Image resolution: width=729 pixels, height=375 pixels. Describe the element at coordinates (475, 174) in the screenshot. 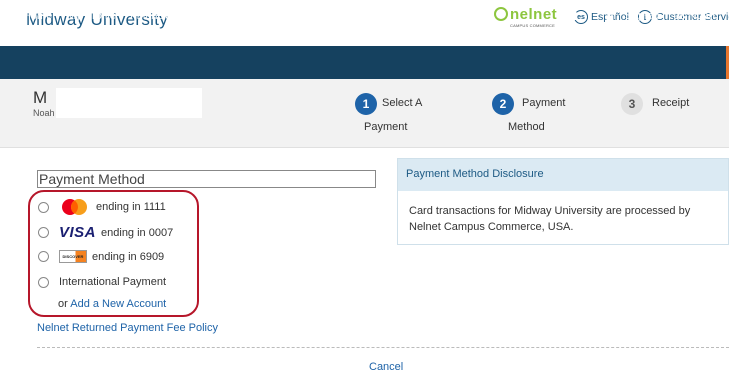

I see `disclosure-title: Payment Method Disclosure` at that location.